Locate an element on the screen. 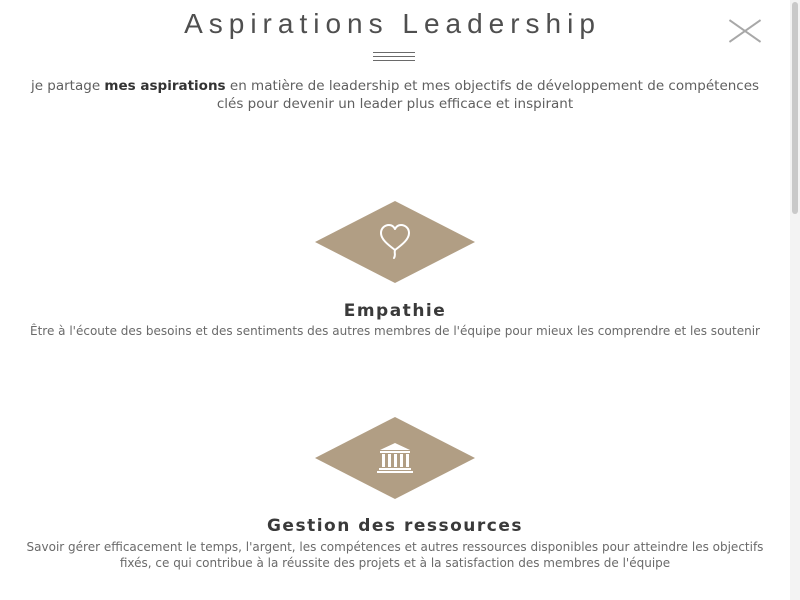 The width and height of the screenshot is (800, 600). feature-title: Gestion des ressources is located at coordinates (395, 526).